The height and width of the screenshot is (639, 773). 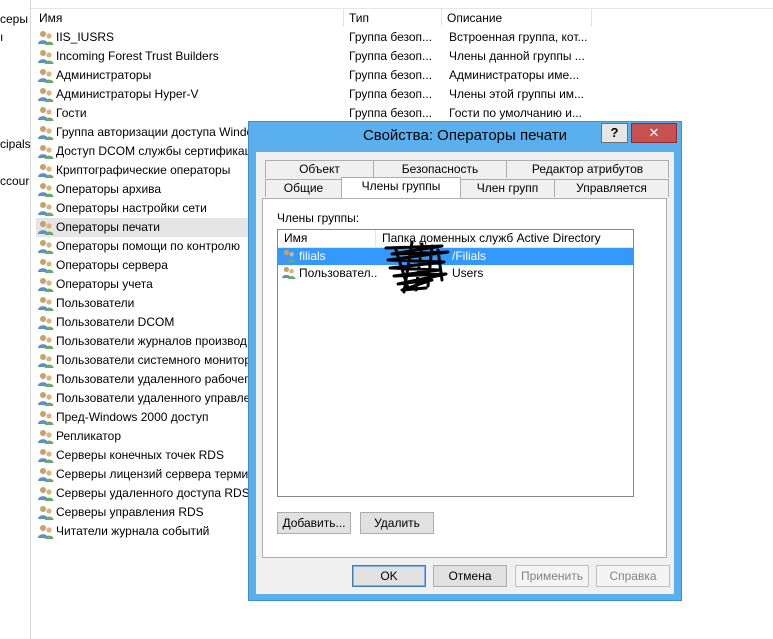 I want to click on tab-object: Объект, so click(x=319, y=169).